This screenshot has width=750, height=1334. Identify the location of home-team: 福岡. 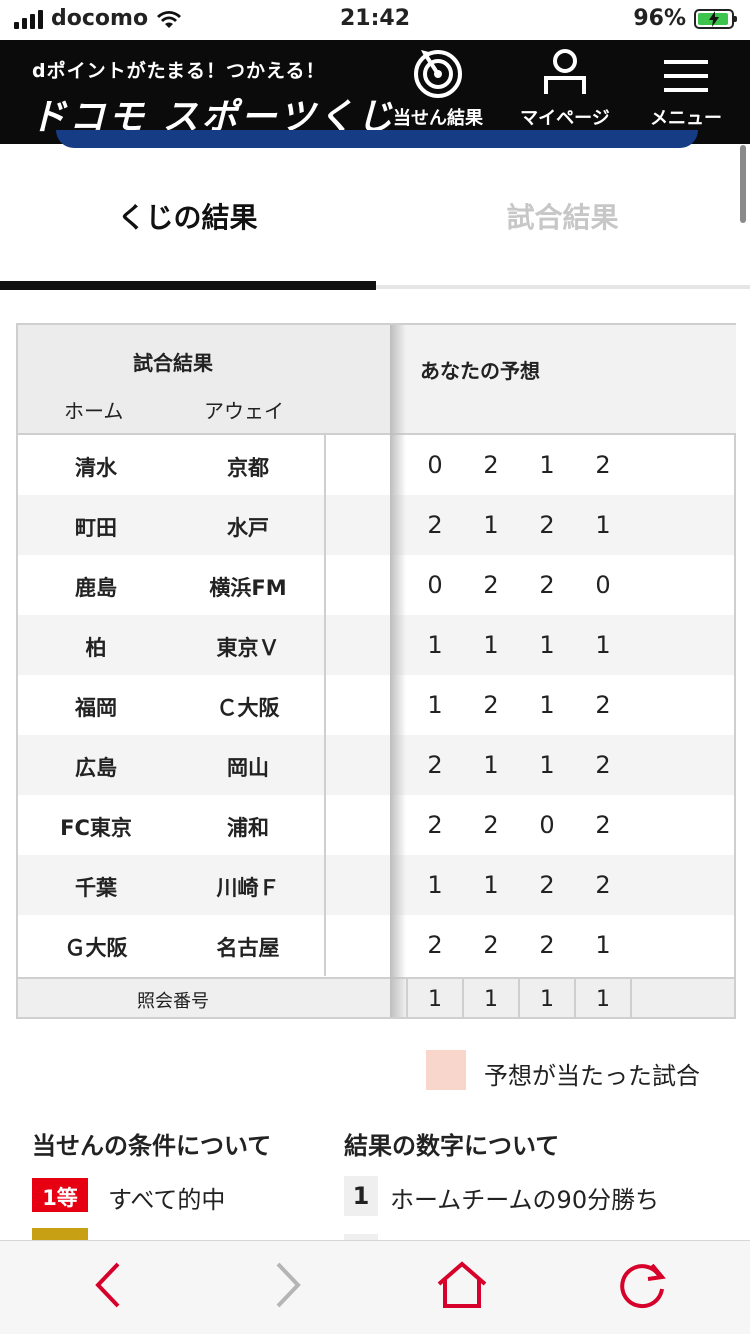
(96, 708).